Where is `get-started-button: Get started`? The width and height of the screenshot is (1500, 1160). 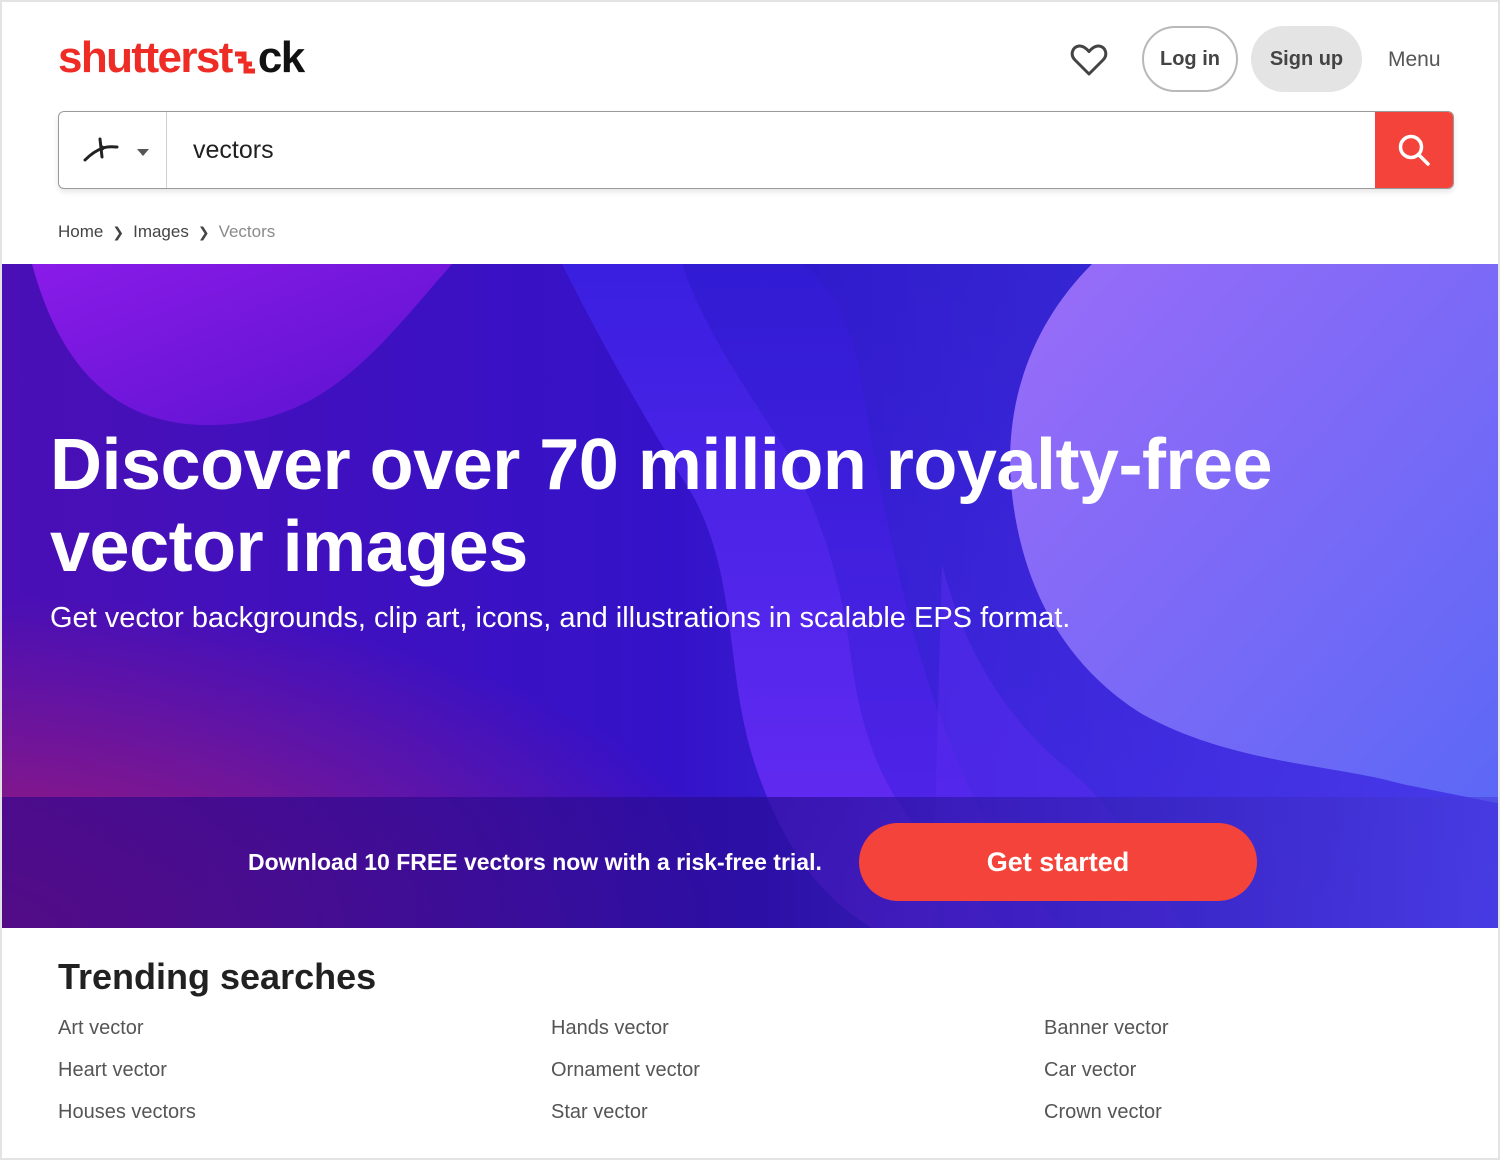 get-started-button: Get started is located at coordinates (1058, 862).